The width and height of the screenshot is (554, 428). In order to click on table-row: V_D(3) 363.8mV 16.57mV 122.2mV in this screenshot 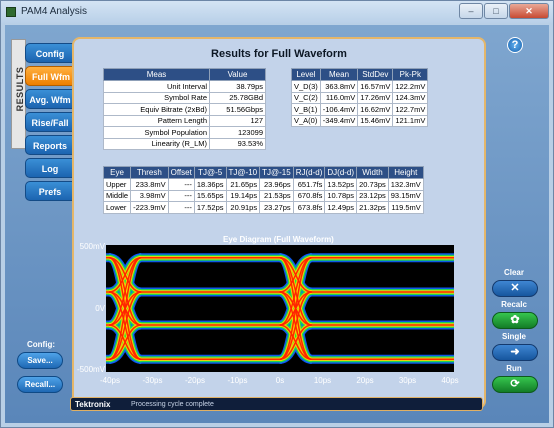, I will do `click(360, 86)`.